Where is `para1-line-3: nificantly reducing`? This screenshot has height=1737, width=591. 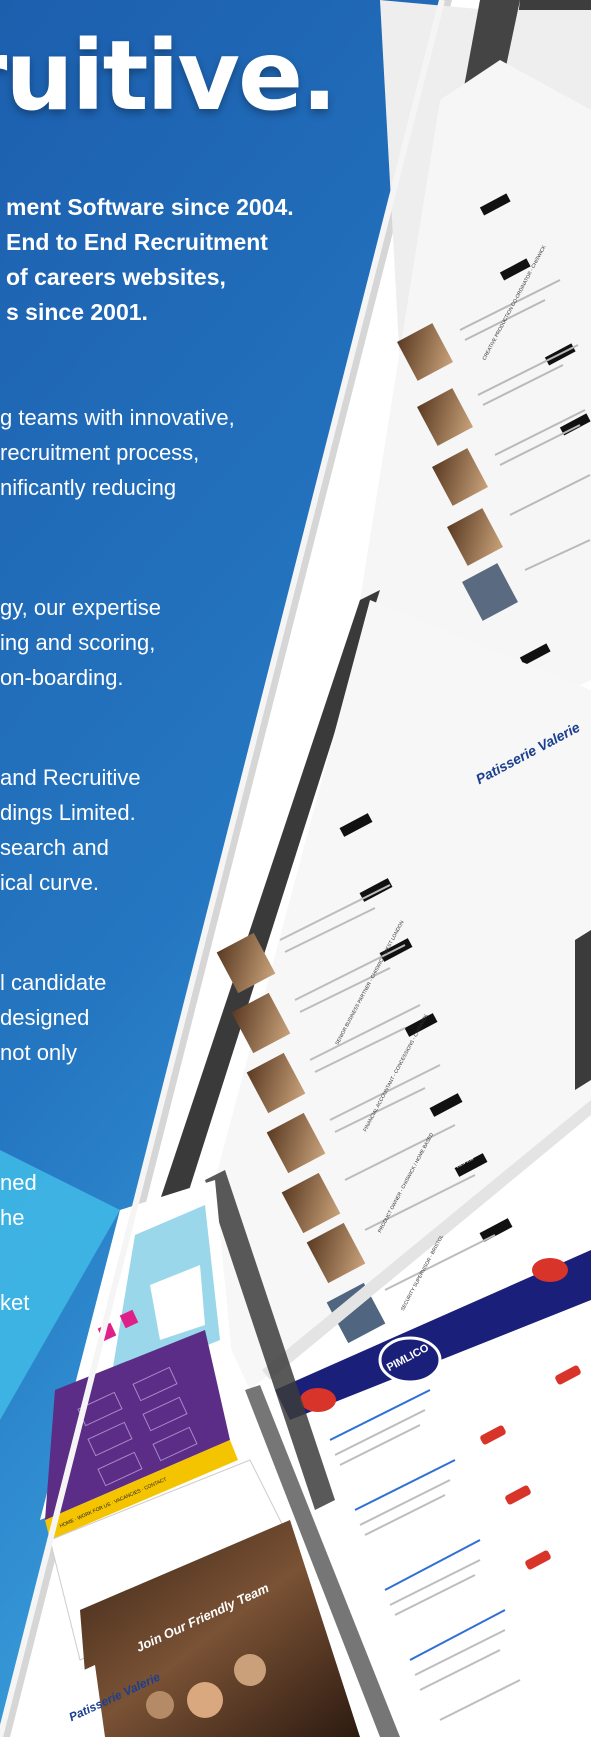
para1-line-3: nificantly reducing is located at coordinates (88, 487).